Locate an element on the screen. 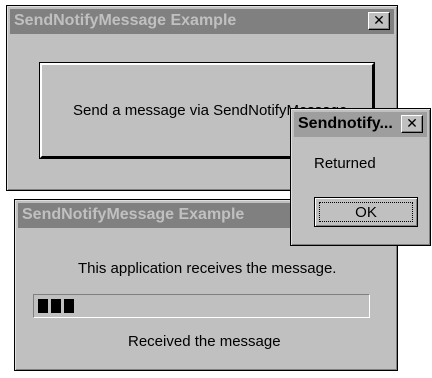  ok-button-label: OK is located at coordinates (366, 212).